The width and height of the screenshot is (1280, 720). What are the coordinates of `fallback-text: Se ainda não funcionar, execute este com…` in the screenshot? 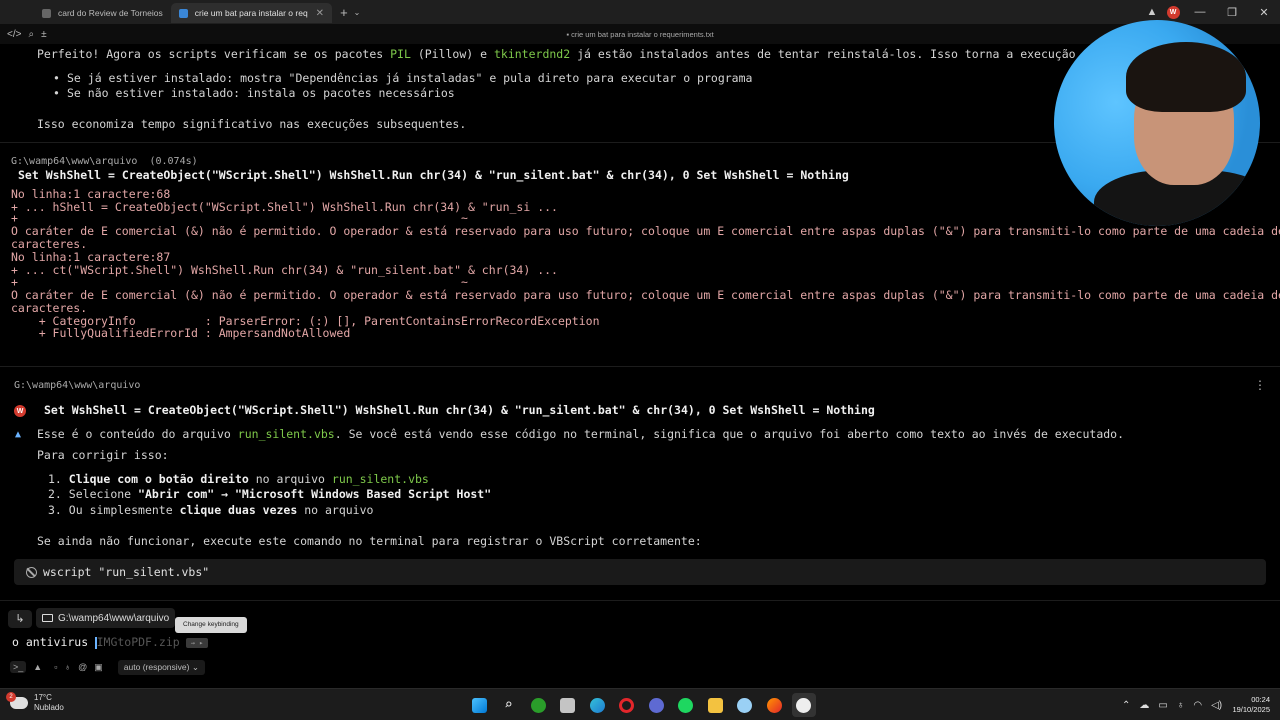 It's located at (369, 541).